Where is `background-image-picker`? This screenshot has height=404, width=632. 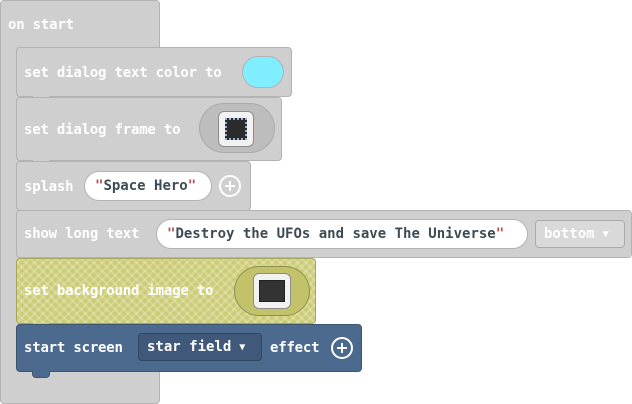 background-image-picker is located at coordinates (272, 291).